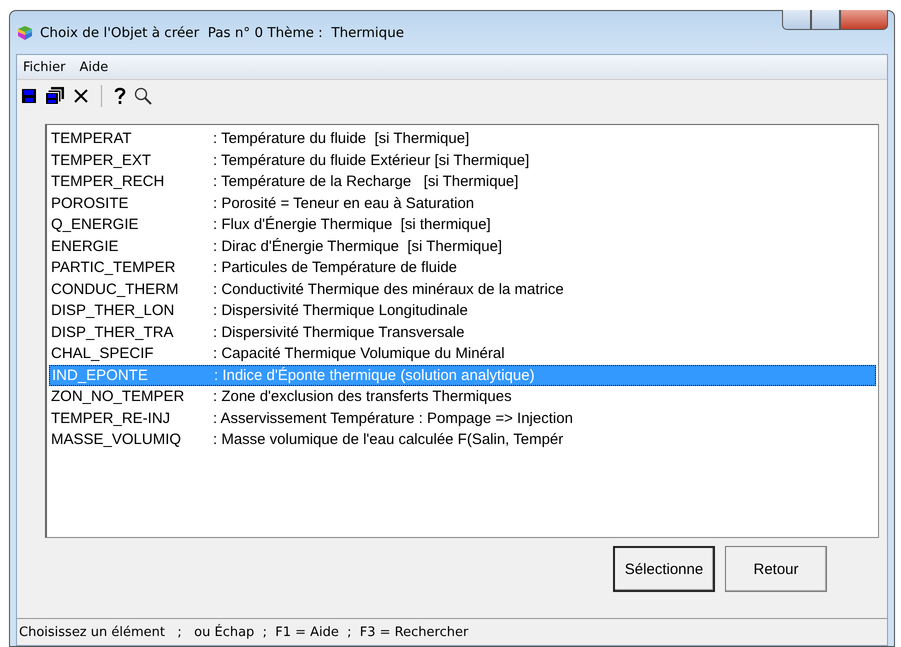  Describe the element at coordinates (45, 67) in the screenshot. I see `menu-item: Fichier` at that location.